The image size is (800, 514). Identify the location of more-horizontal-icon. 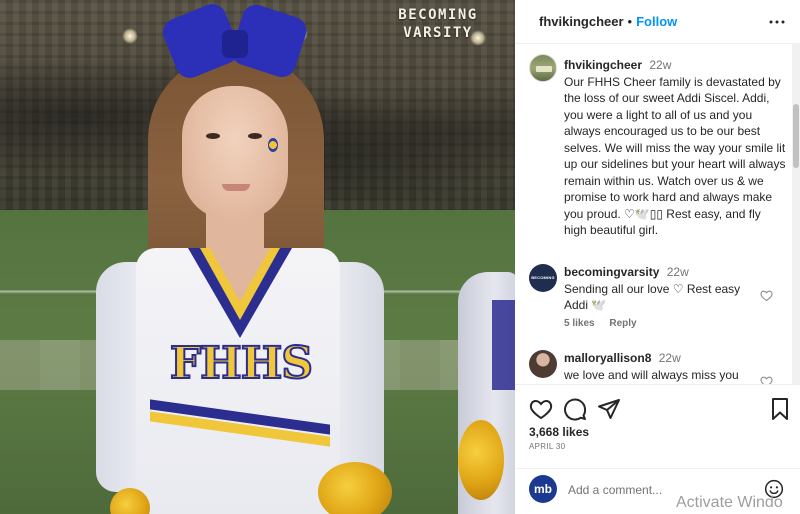
(777, 22).